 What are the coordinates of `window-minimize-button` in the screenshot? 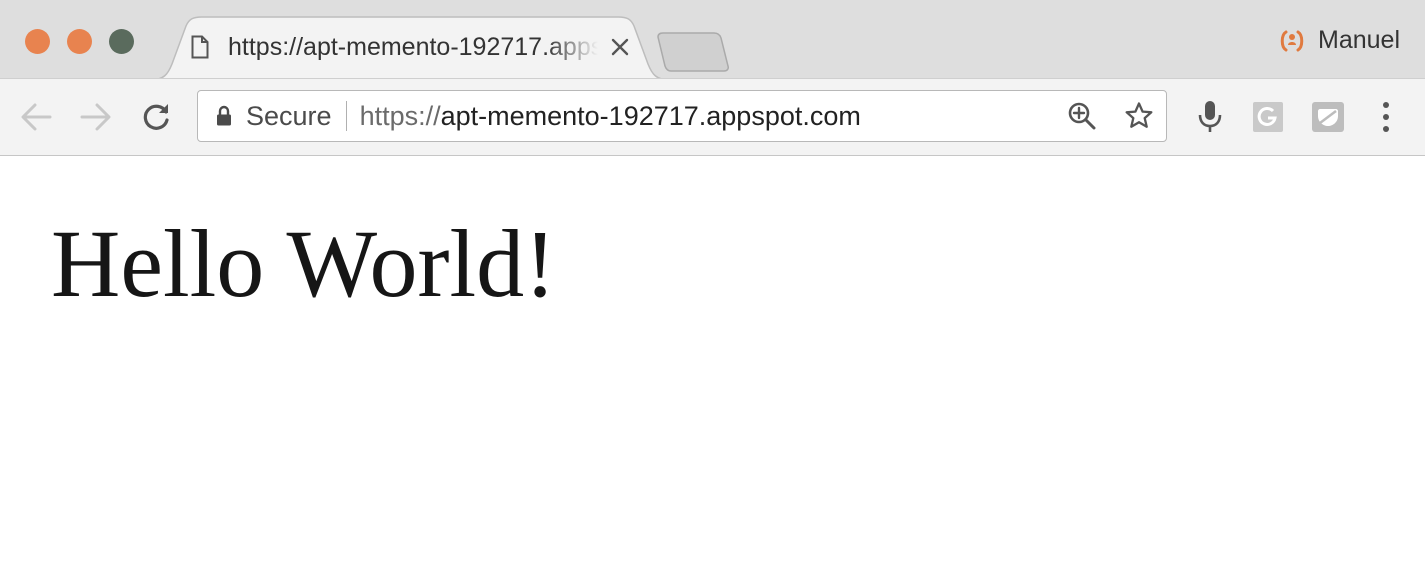 It's located at (79, 41).